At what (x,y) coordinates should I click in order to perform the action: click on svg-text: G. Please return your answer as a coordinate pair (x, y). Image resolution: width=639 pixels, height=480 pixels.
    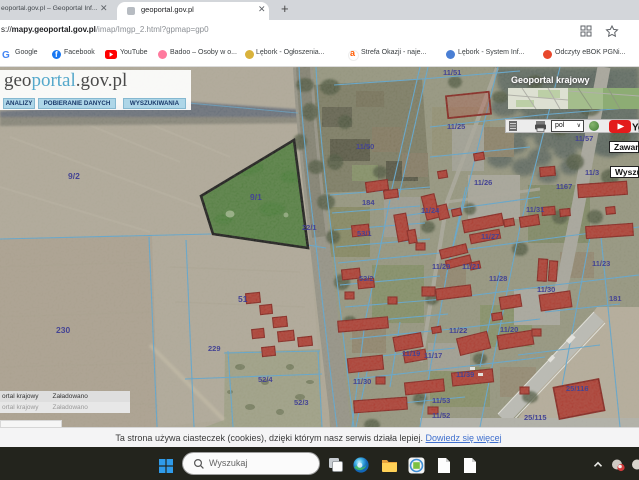
    Looking at the image, I should click on (6, 55).